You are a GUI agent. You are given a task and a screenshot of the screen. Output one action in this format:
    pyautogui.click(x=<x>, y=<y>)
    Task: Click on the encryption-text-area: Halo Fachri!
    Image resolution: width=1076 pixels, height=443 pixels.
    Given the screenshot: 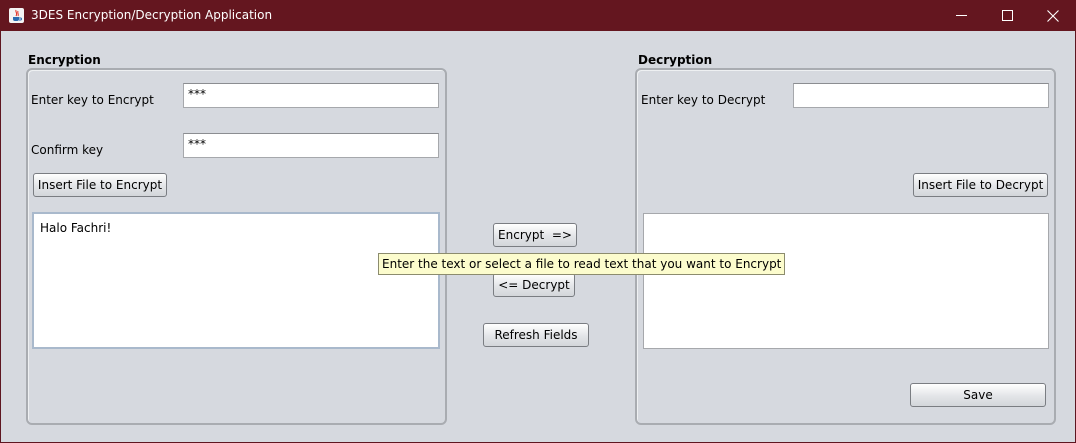 What is the action you would take?
    pyautogui.click(x=236, y=280)
    